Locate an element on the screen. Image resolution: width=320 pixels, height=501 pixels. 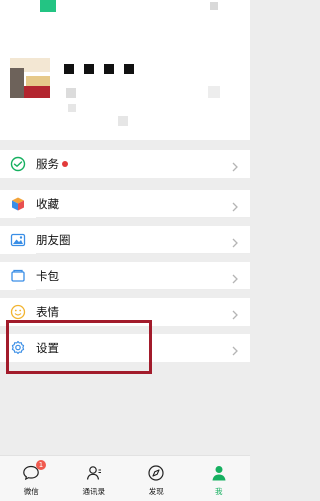
menu-item-label: 服务 is located at coordinates (47, 164).